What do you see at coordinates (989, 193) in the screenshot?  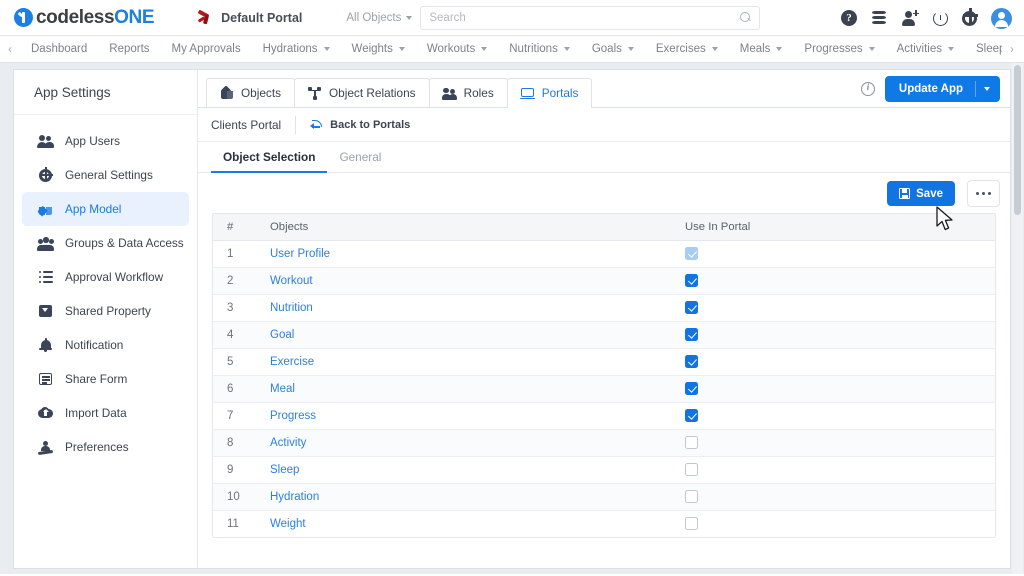 I see `dot-icon` at bounding box center [989, 193].